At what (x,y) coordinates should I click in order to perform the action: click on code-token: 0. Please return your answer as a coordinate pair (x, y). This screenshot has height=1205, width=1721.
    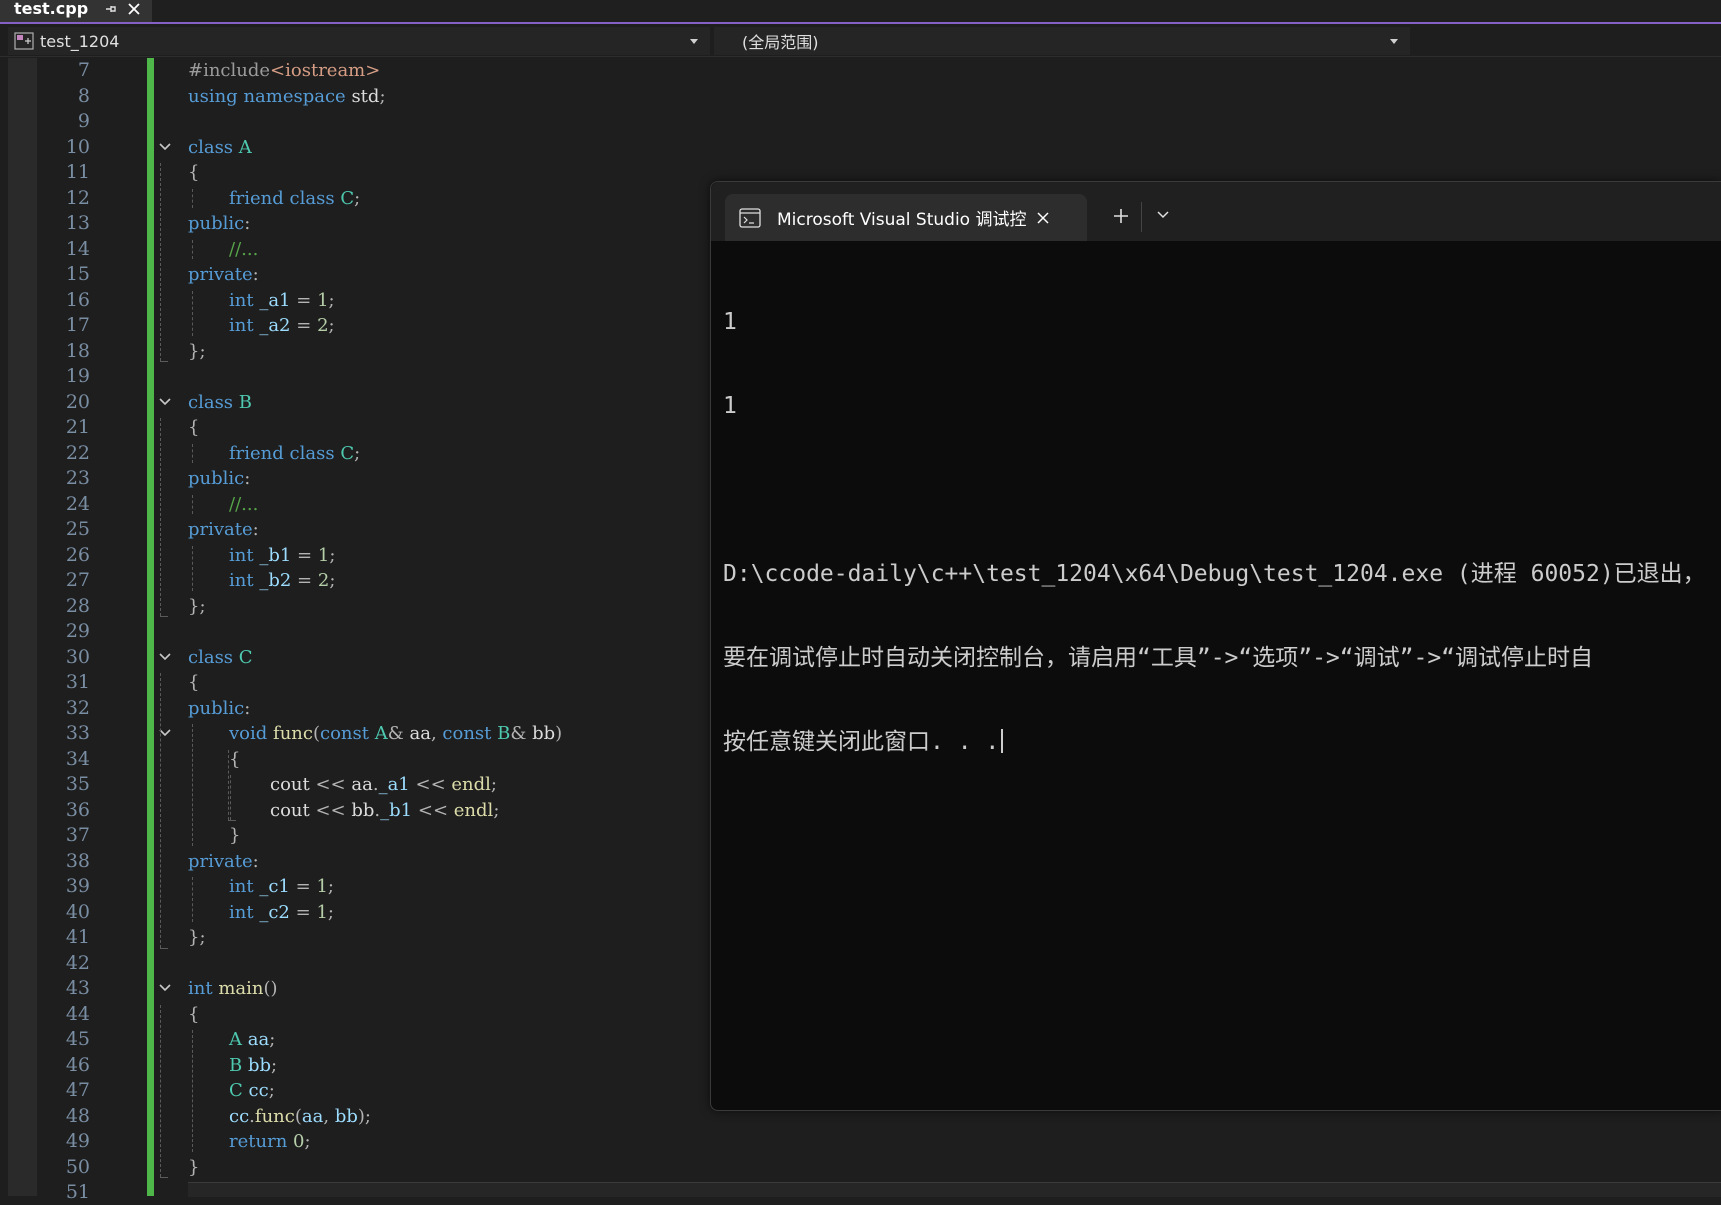
    Looking at the image, I should click on (299, 1141).